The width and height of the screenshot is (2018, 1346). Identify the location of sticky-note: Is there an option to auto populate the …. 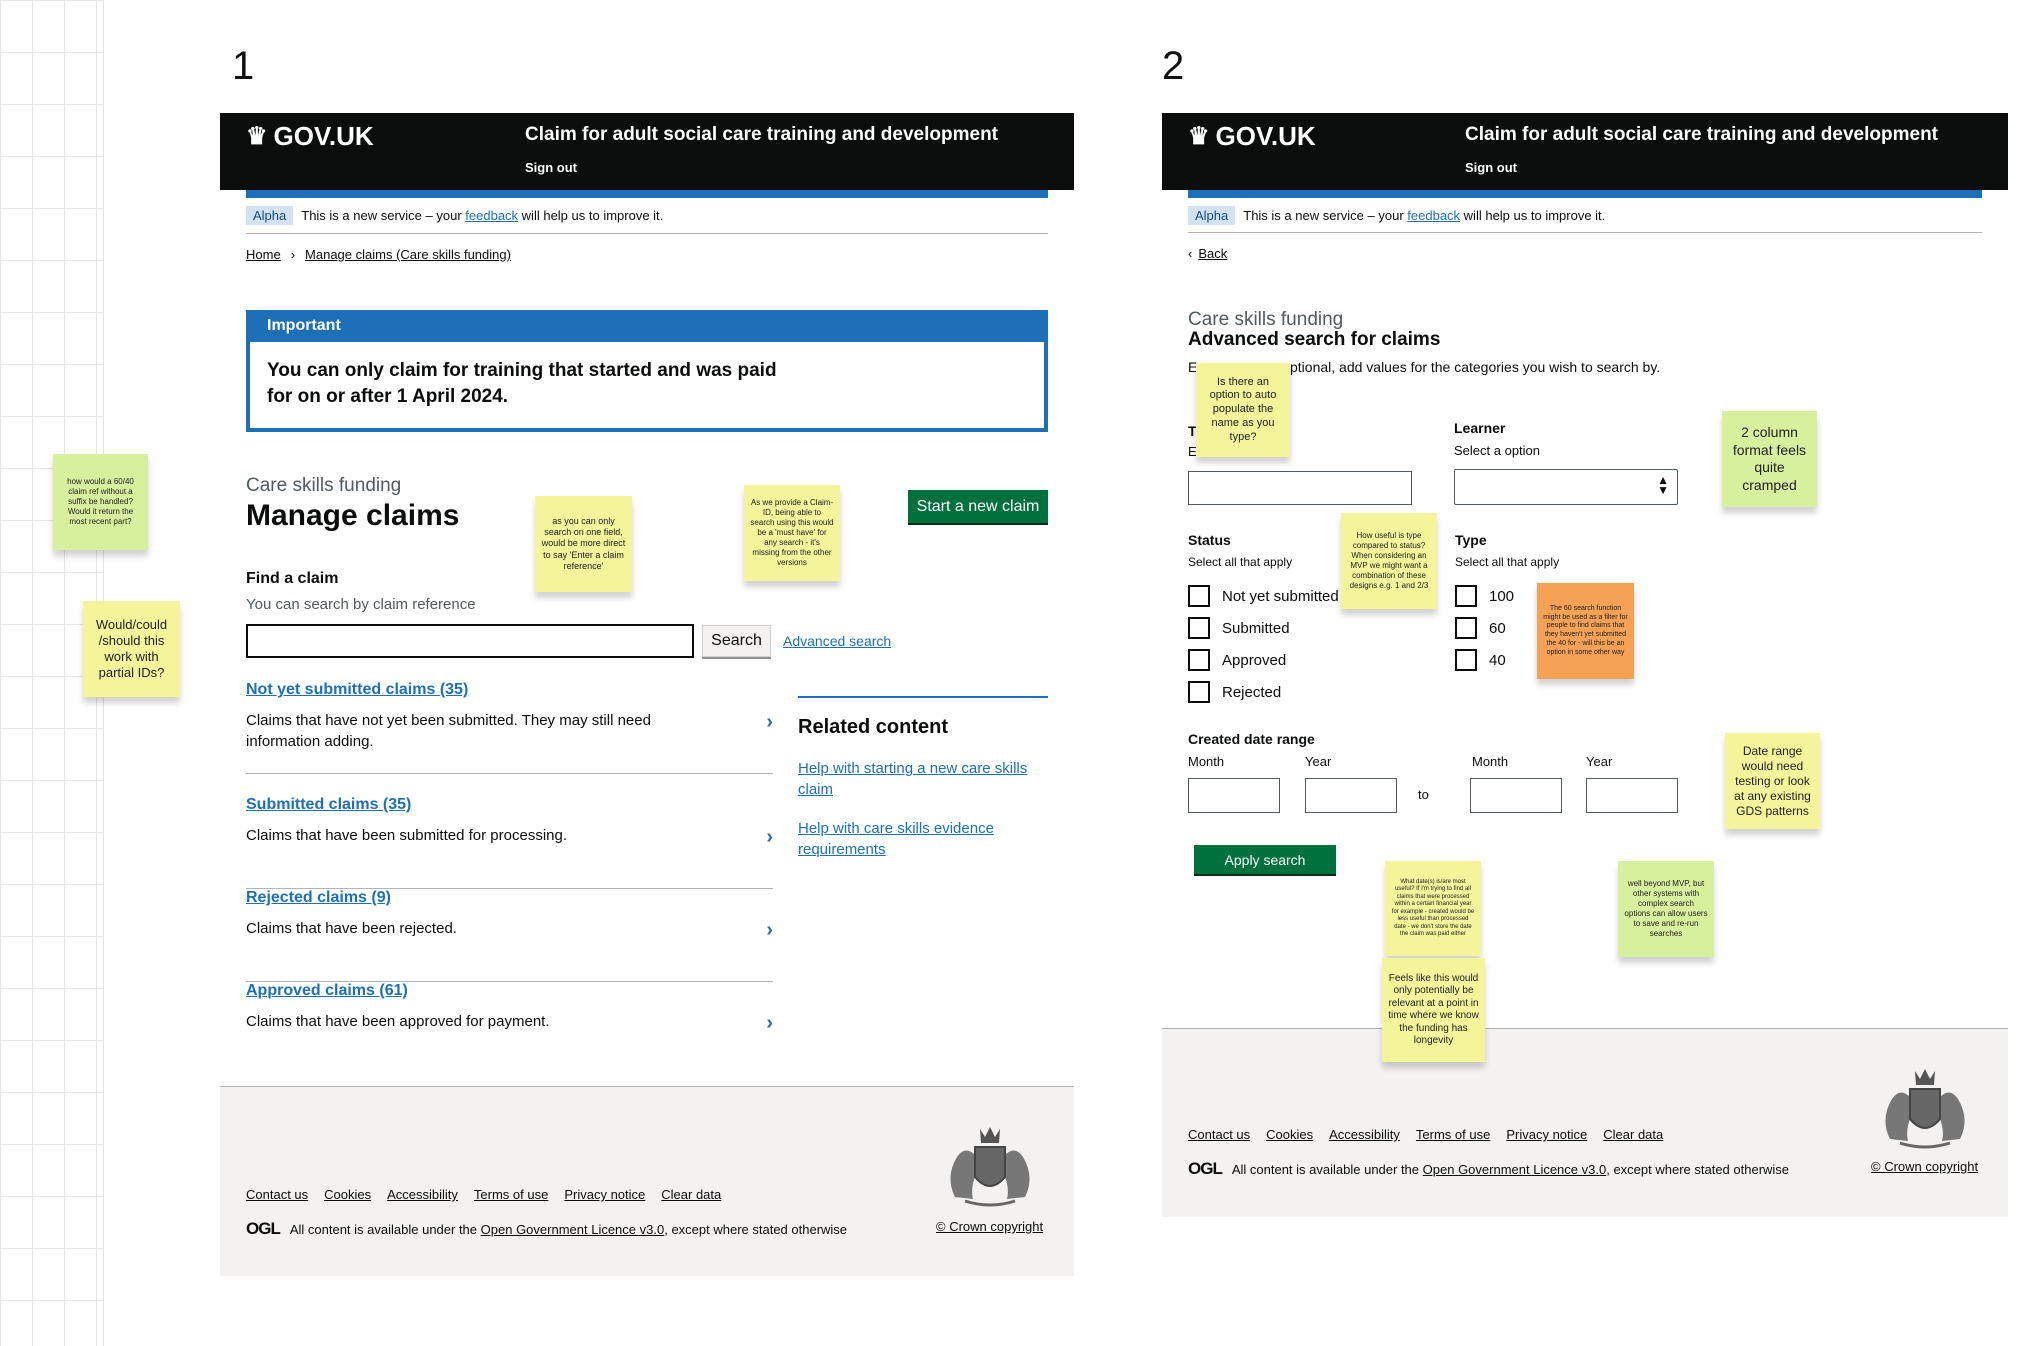
(1243, 410).